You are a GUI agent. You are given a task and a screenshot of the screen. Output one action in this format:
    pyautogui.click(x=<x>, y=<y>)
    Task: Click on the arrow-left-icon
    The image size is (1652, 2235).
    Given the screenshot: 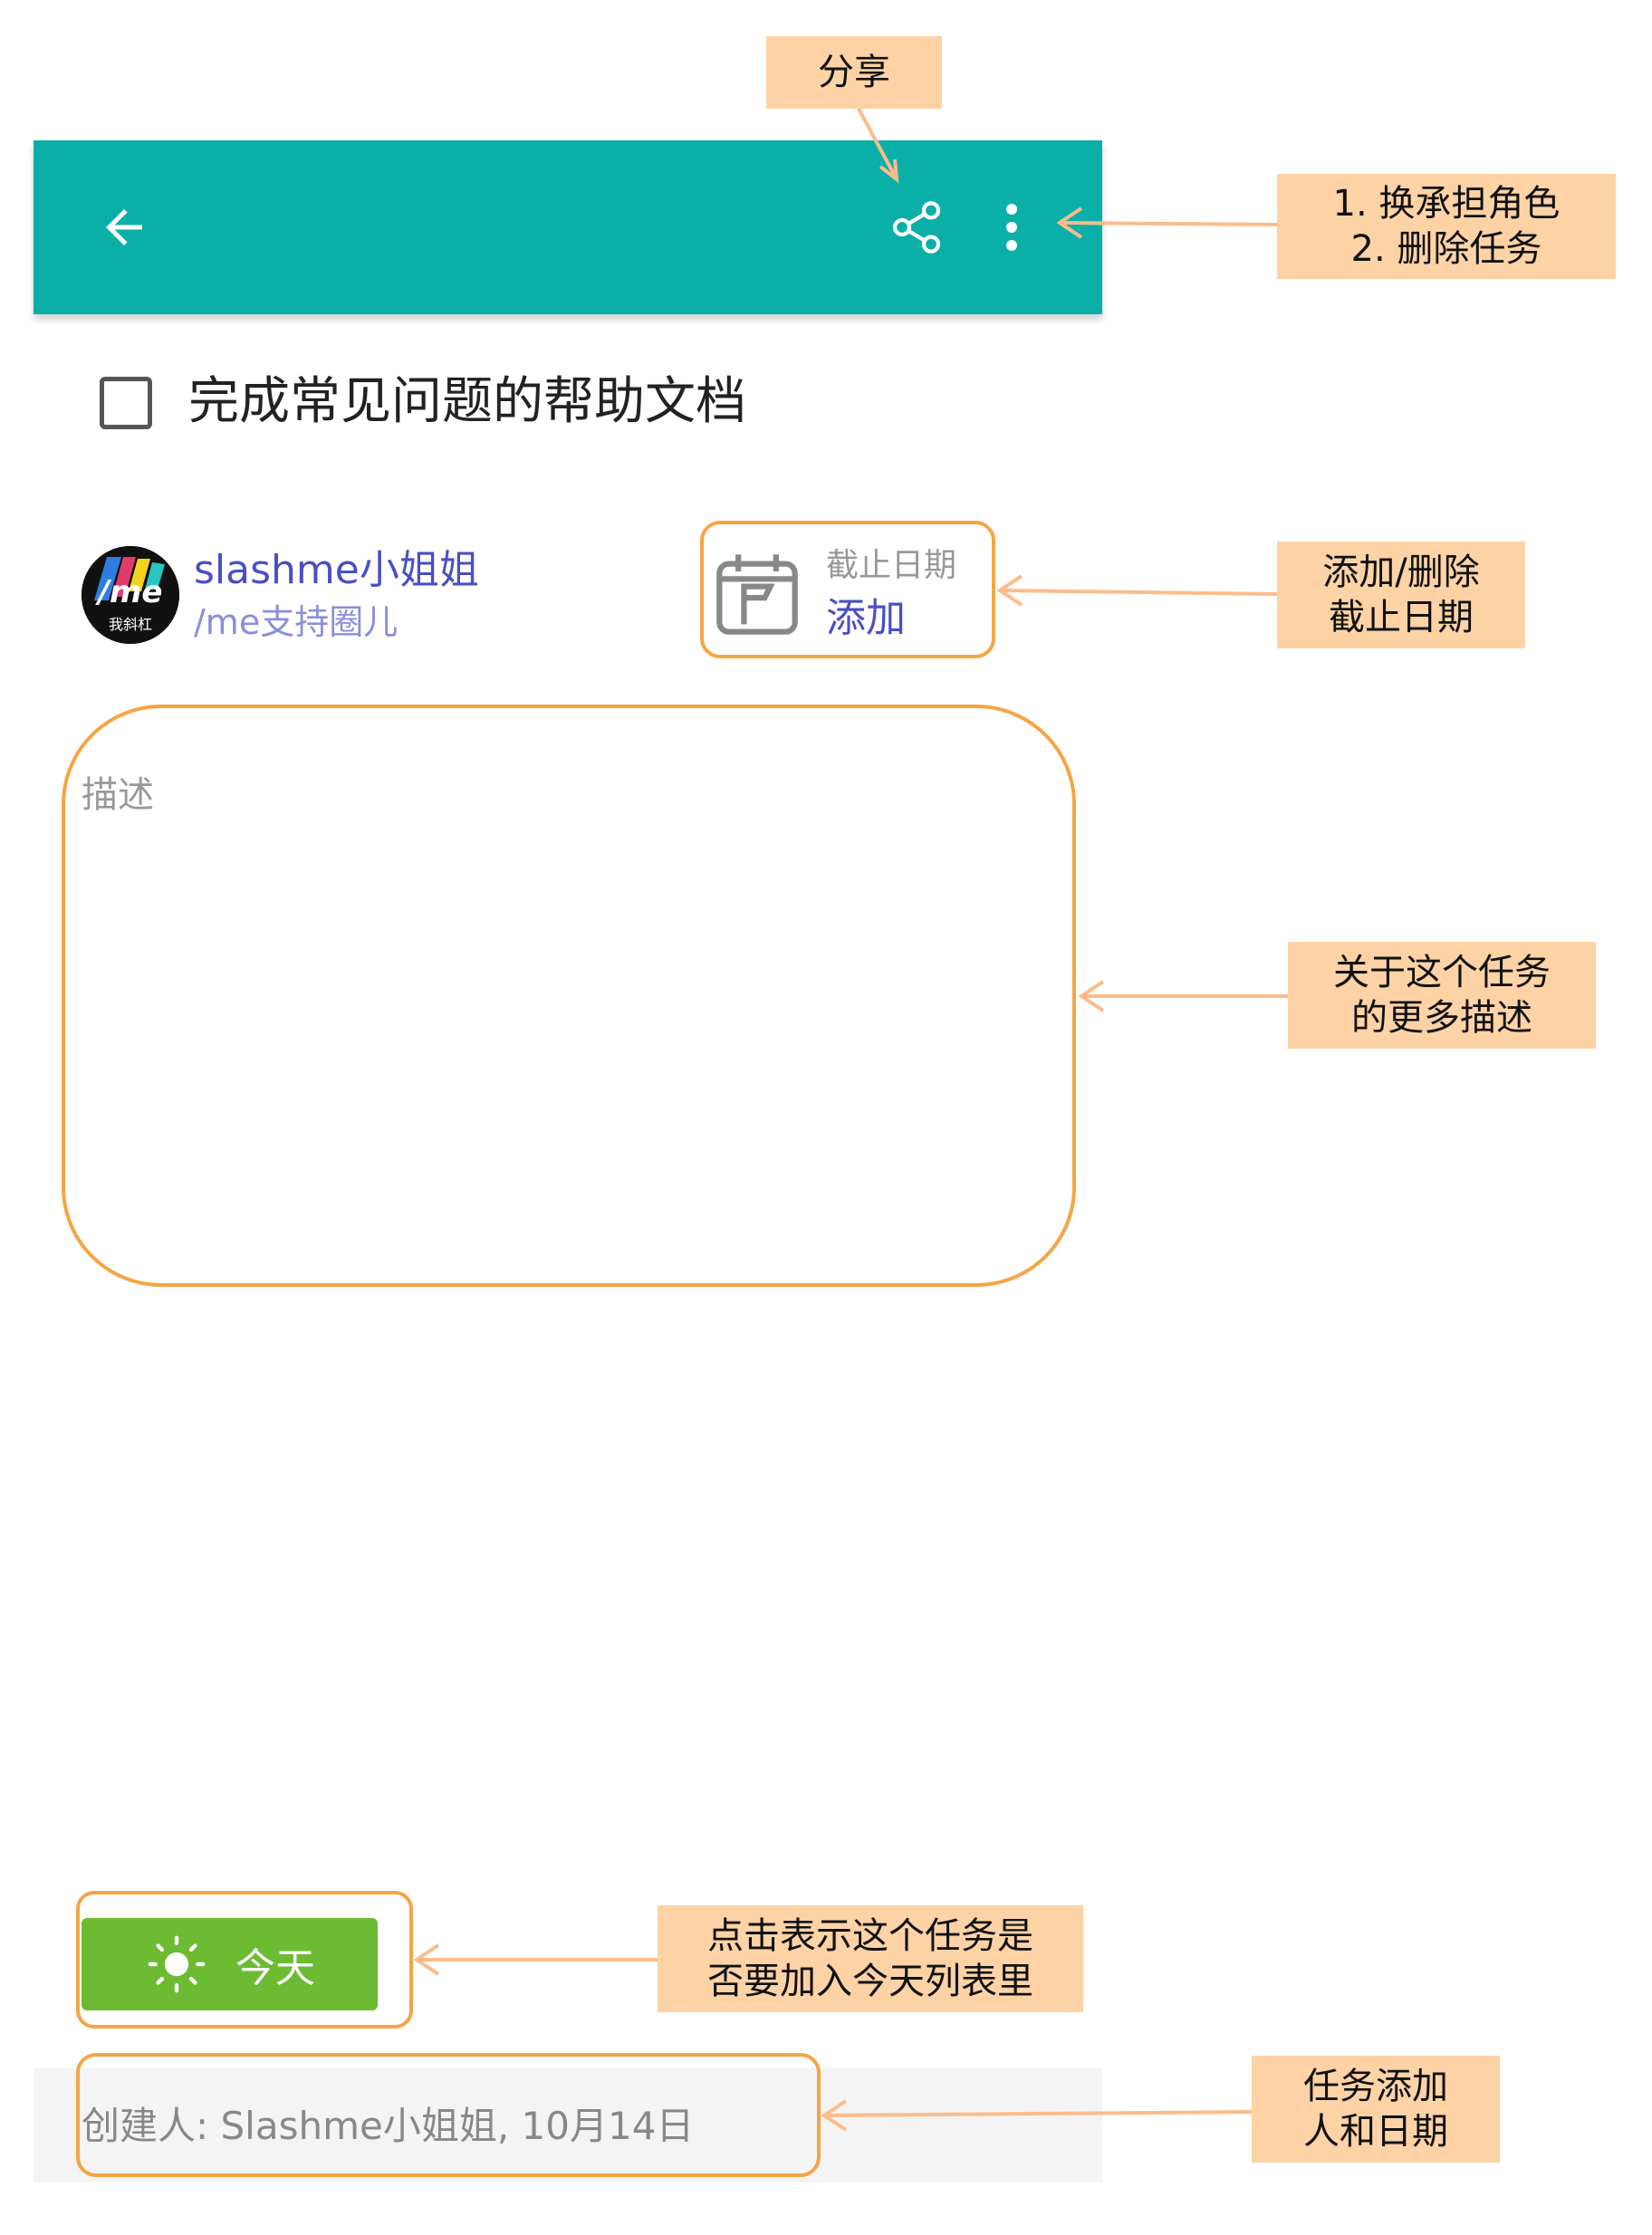 What is the action you would take?
    pyautogui.click(x=124, y=227)
    